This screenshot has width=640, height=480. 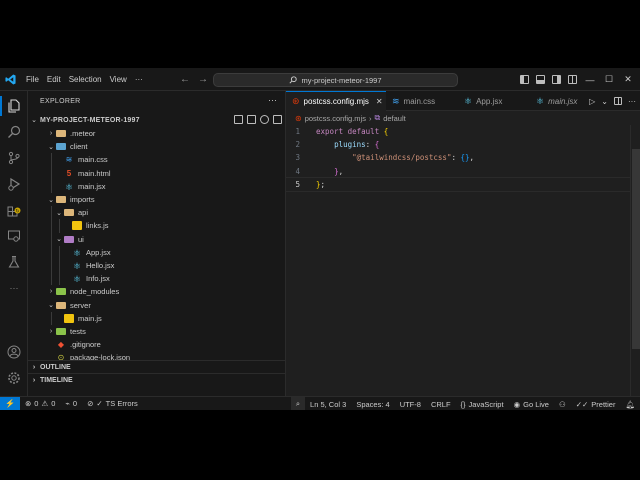 What do you see at coordinates (328, 404) in the screenshot?
I see `cursor-position: Ln 5, Col 3` at bounding box center [328, 404].